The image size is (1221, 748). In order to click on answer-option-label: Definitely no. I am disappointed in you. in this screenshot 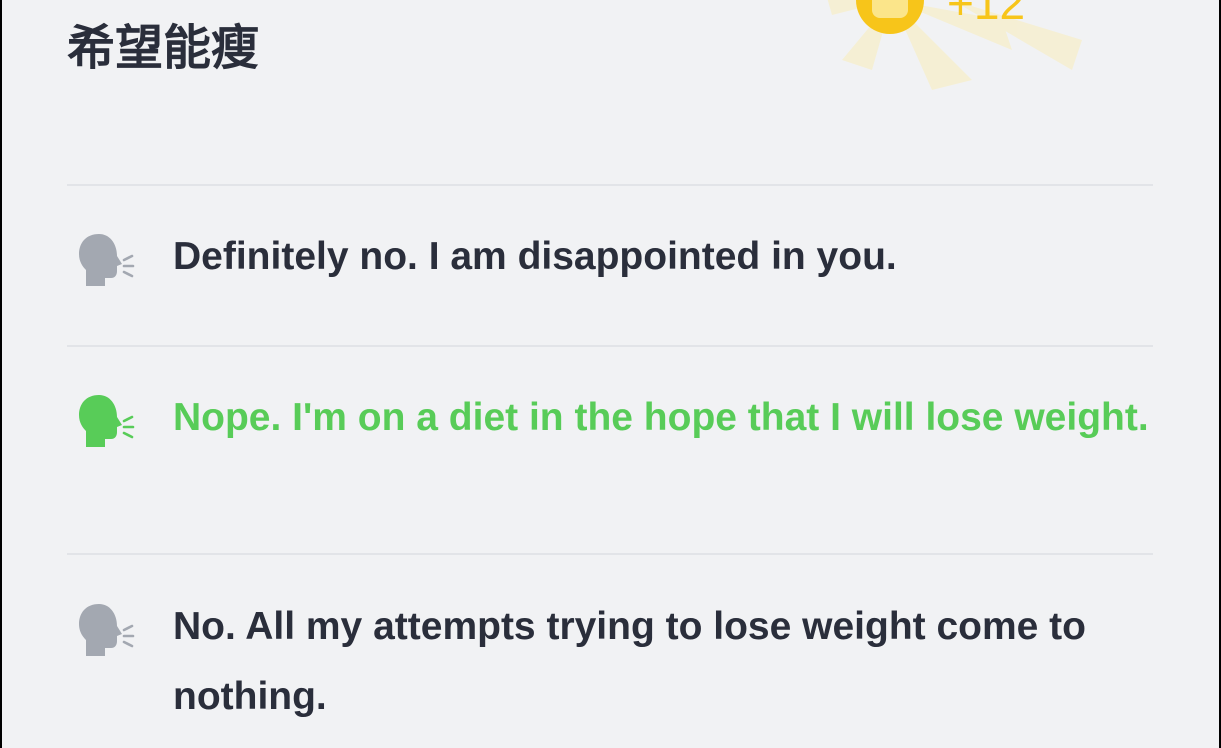, I will do `click(535, 256)`.